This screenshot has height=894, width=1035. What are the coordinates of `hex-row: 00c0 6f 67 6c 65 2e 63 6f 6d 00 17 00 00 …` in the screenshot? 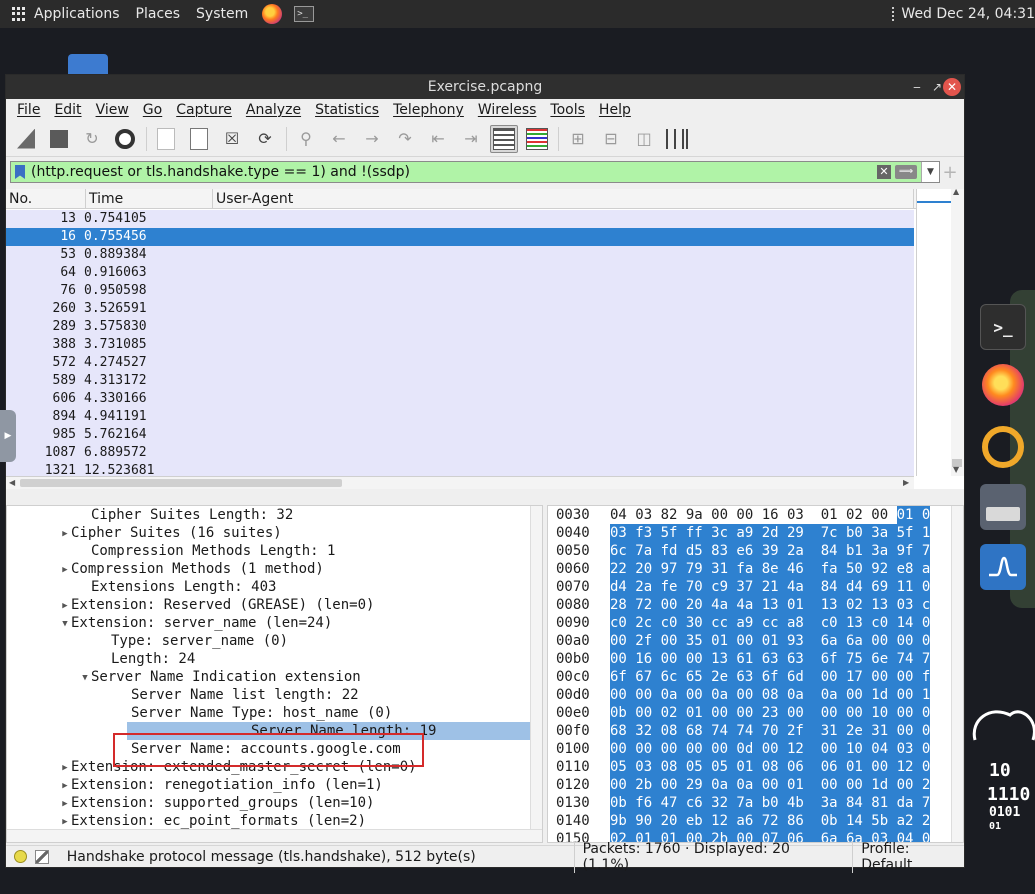 It's located at (755, 677).